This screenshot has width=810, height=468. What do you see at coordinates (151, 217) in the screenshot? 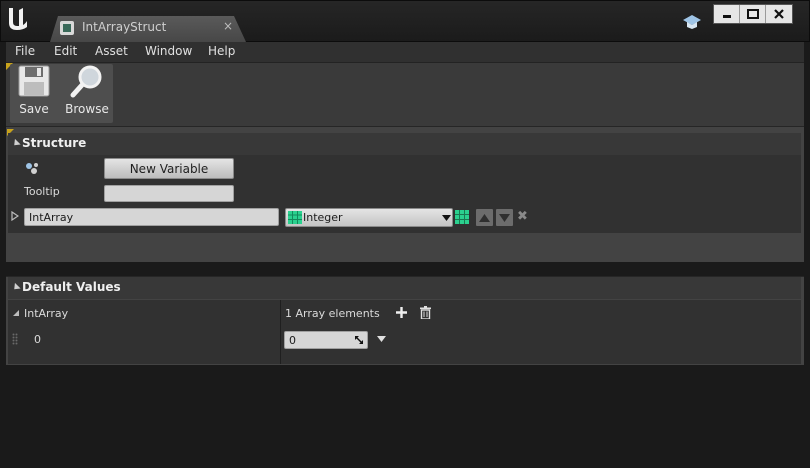
I see `variable-name-input: IntArray` at bounding box center [151, 217].